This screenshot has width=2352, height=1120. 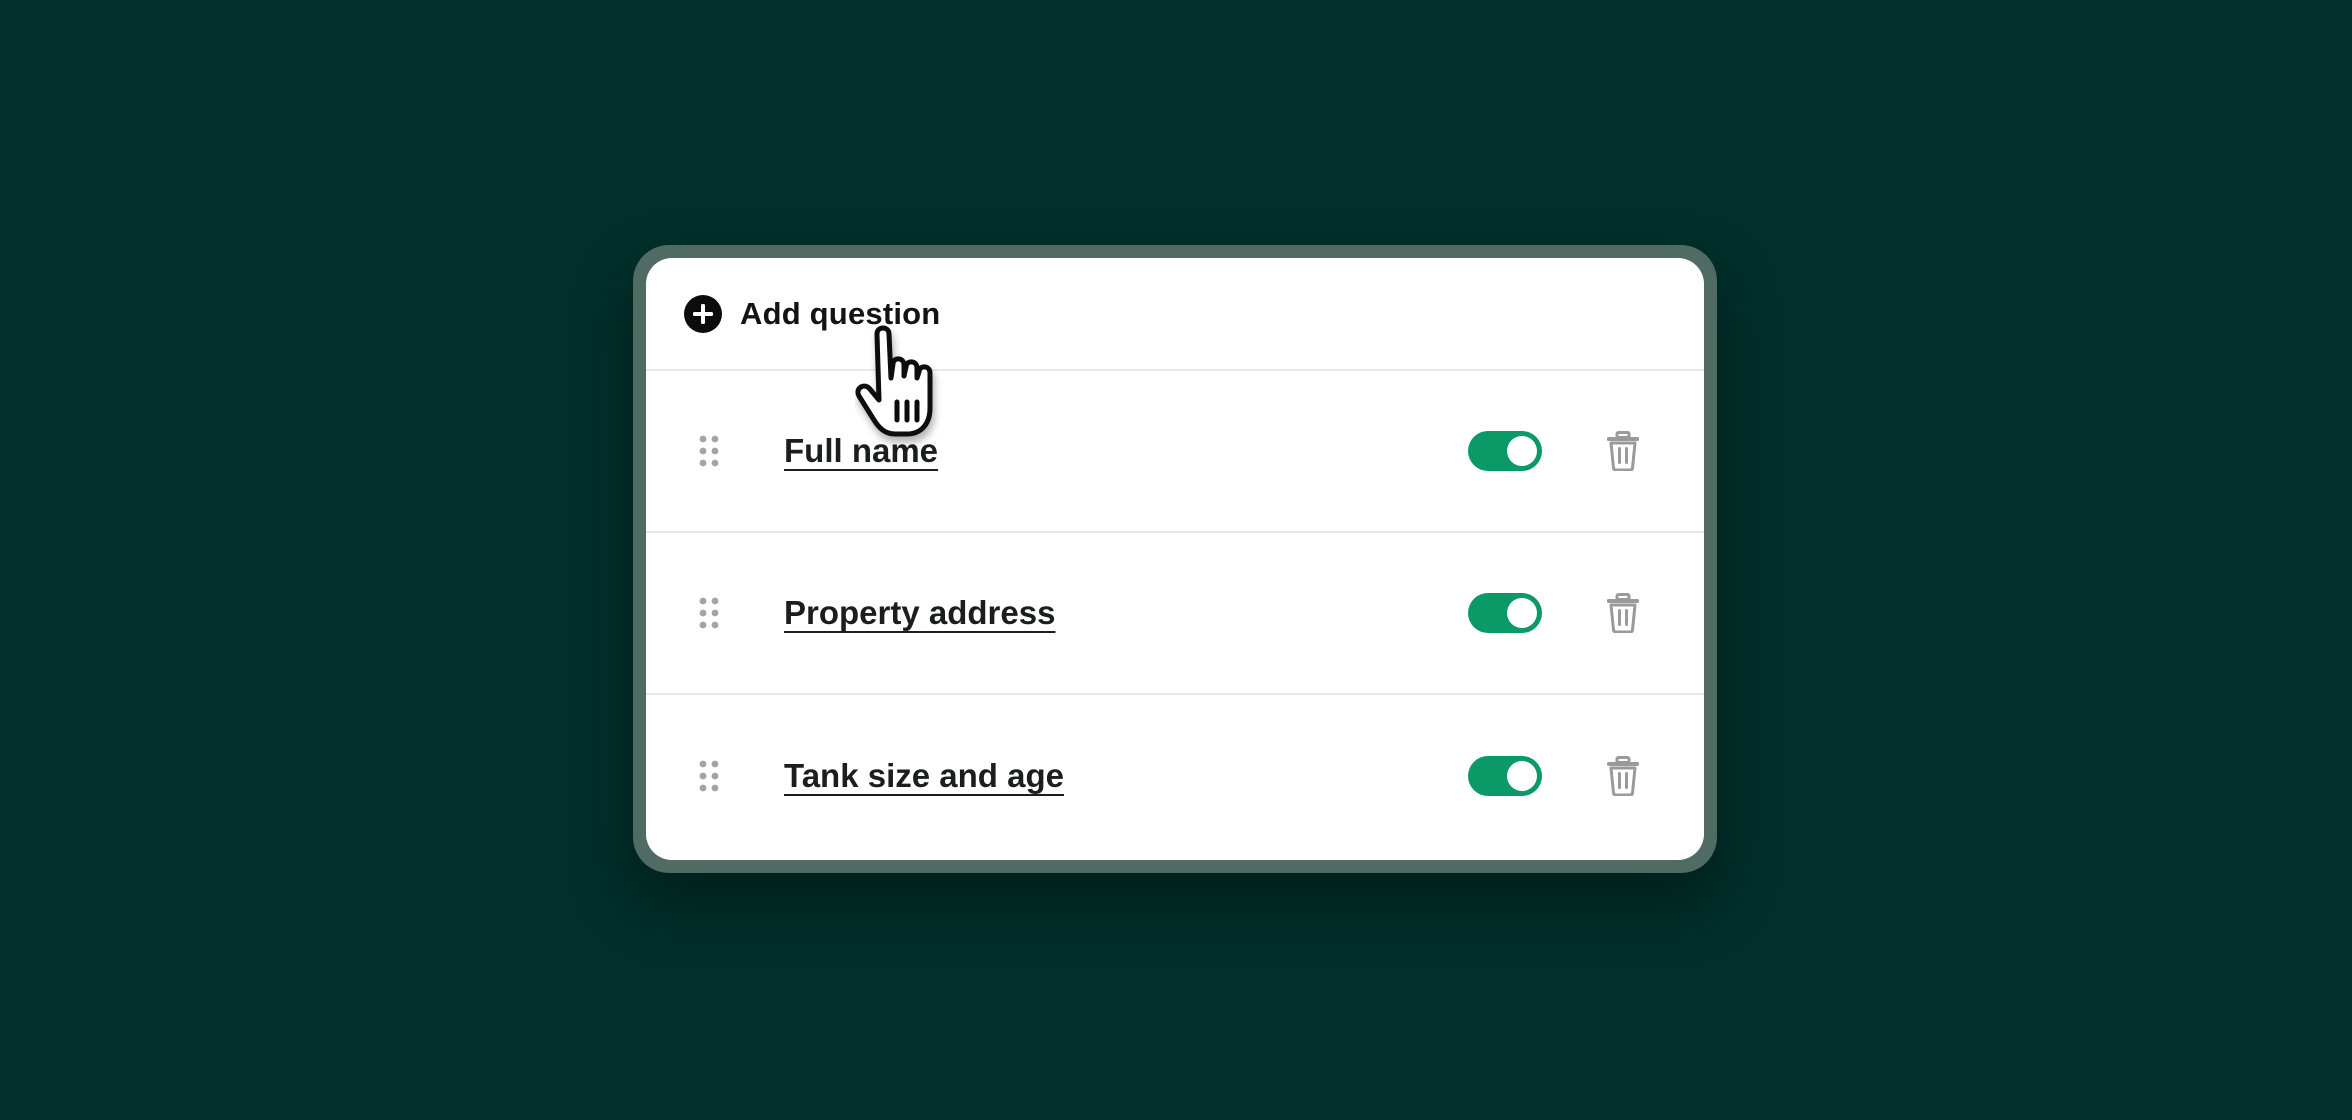 What do you see at coordinates (1175, 614) in the screenshot?
I see `question-row-property-address: Property address` at bounding box center [1175, 614].